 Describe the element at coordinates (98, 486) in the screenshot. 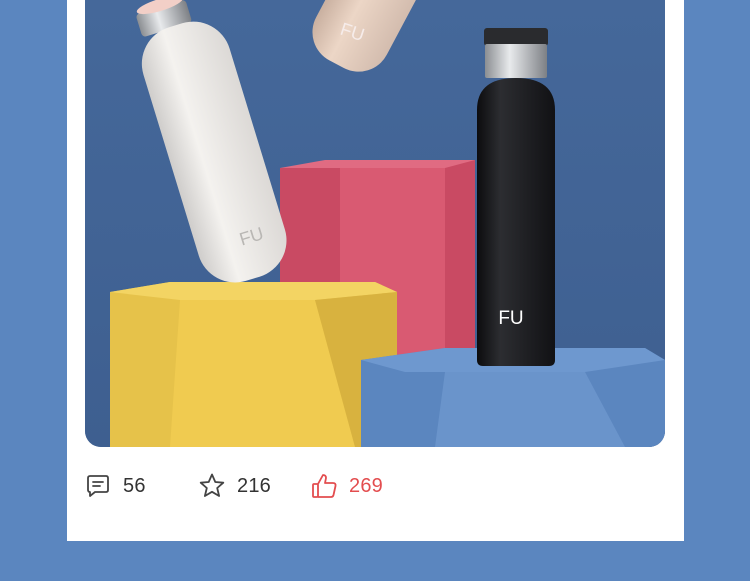

I see `comment-icon` at that location.